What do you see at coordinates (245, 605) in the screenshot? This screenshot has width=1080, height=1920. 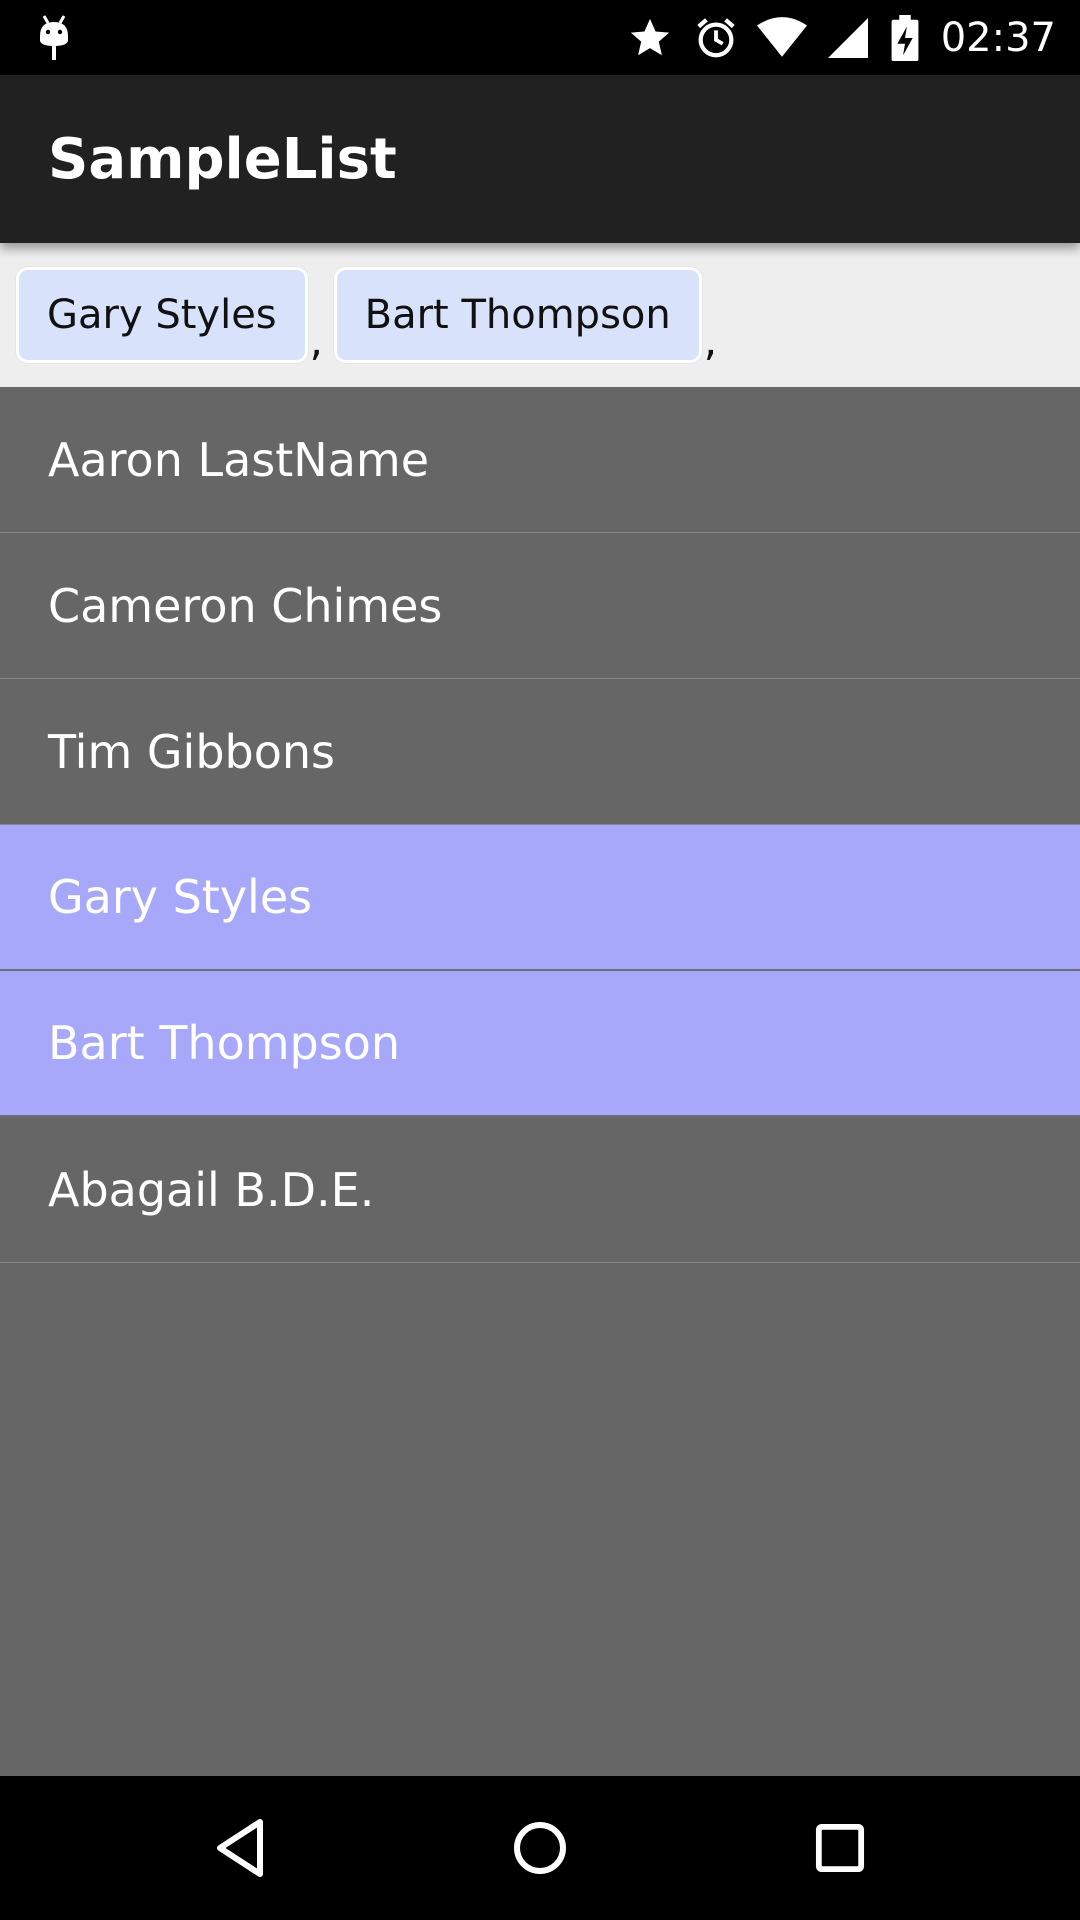 I see `list-item-label: Cameron Chimes` at bounding box center [245, 605].